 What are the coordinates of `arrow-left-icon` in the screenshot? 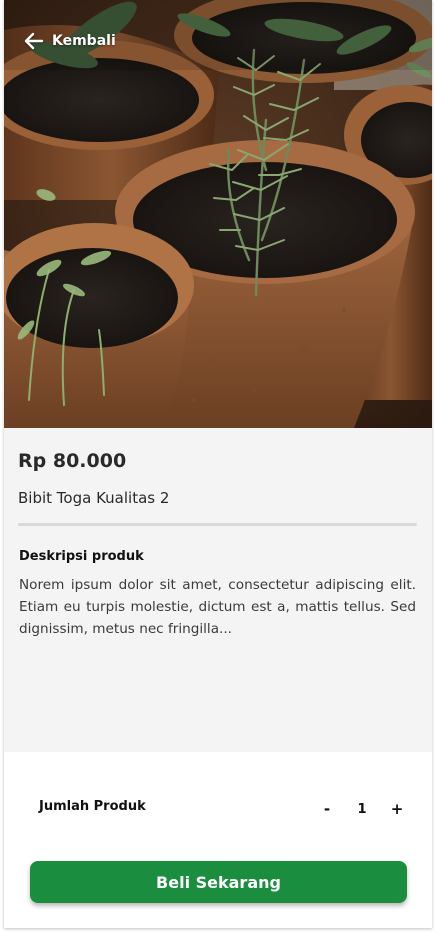 It's located at (34, 41).